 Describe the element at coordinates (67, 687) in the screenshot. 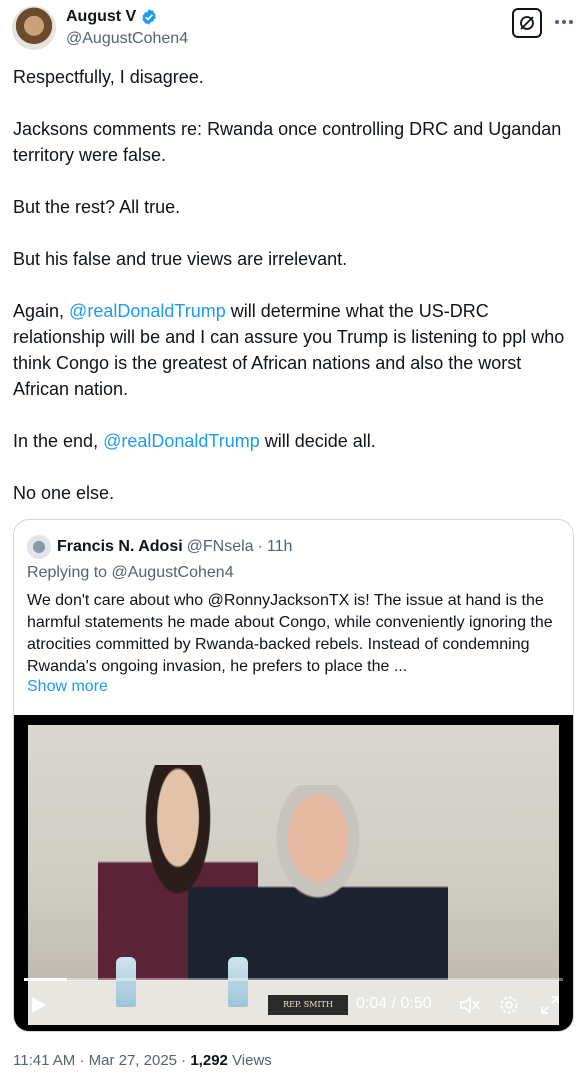

I see `show-more-link: Show more` at that location.